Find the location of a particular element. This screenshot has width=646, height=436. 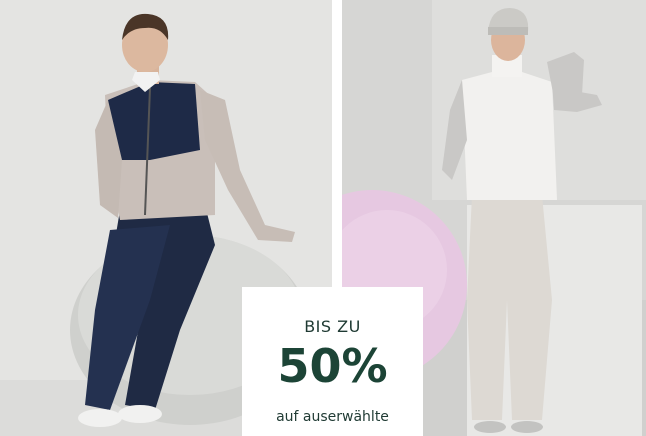

promo-card: BIS ZU 50% auf auserwählte is located at coordinates (332, 361).